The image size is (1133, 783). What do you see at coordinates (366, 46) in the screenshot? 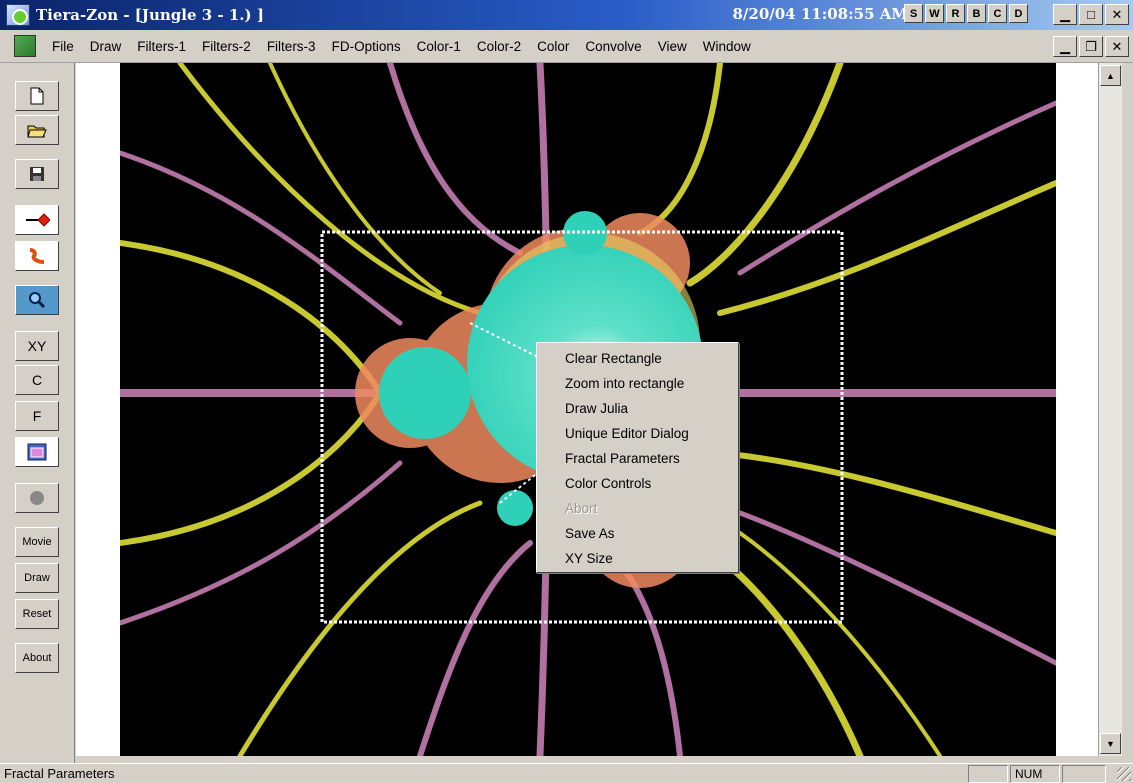
I see `menu-fd-options: FD-Options` at bounding box center [366, 46].